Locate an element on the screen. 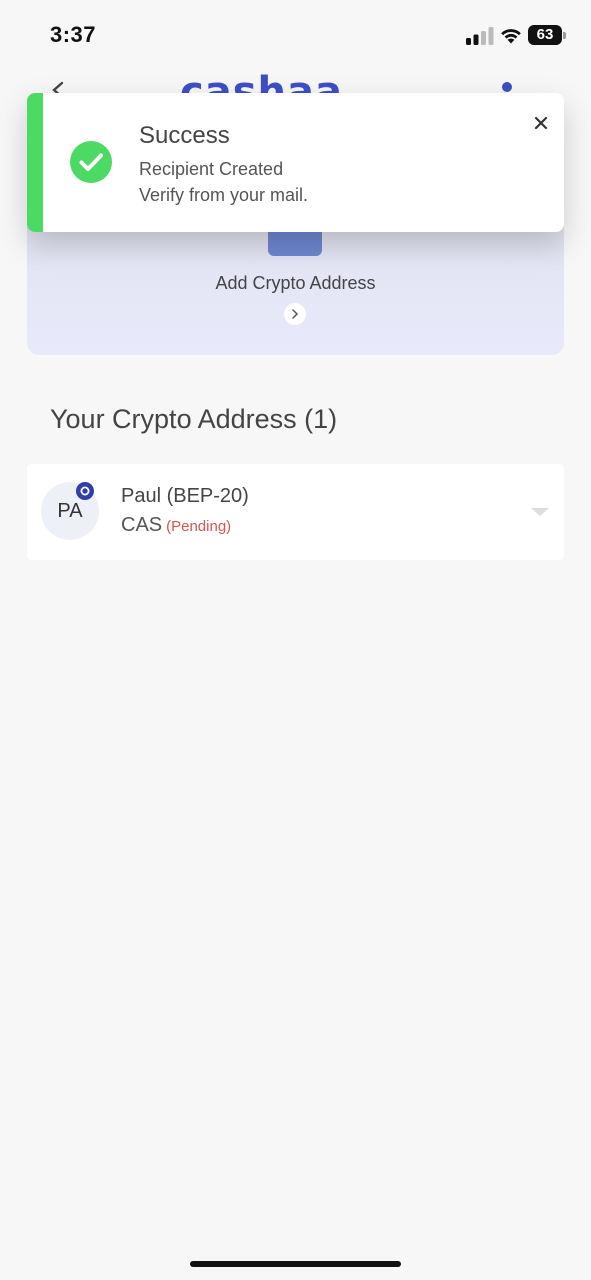 This screenshot has width=591, height=1280. toast-submessage: Verify from your mail. is located at coordinates (224, 195).